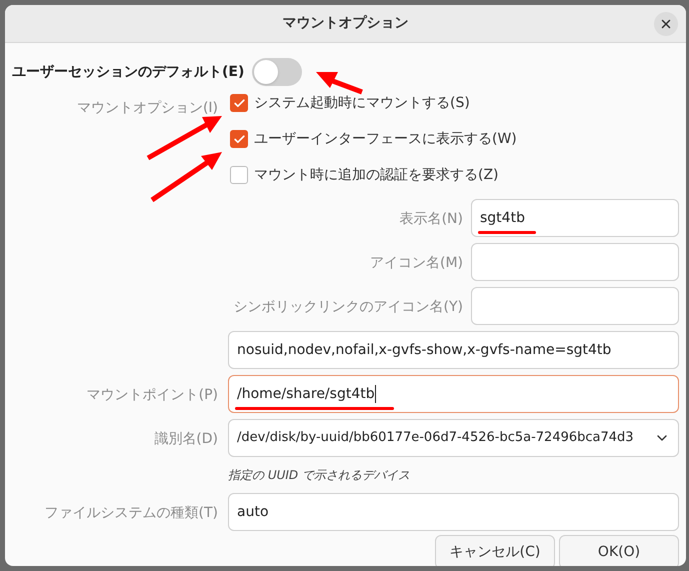  Describe the element at coordinates (575, 218) in the screenshot. I see `text-field: sgt4tb` at that location.